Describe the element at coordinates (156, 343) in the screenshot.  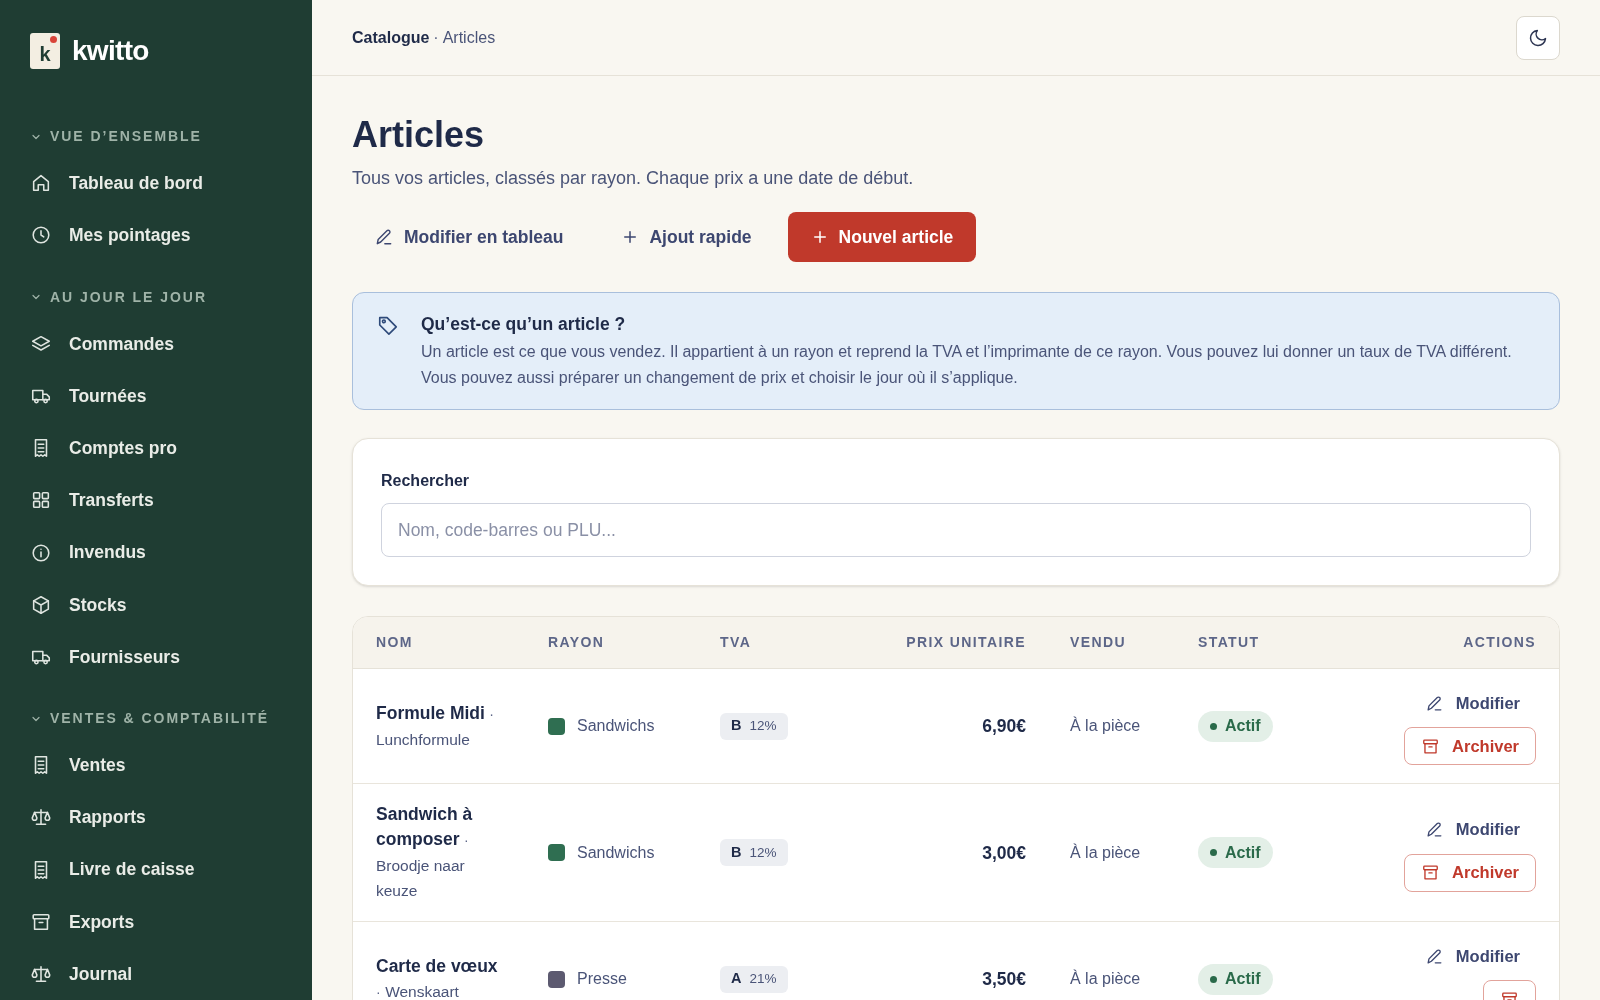
I see `sidebar-item: Commandes` at that location.